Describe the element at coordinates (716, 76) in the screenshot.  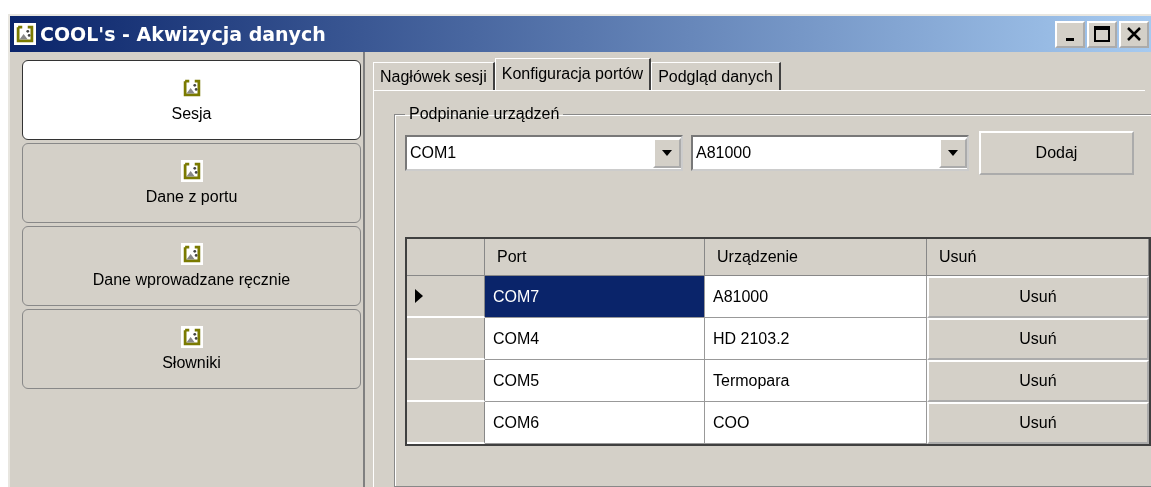
I see `tab: Podgląd danych` at that location.